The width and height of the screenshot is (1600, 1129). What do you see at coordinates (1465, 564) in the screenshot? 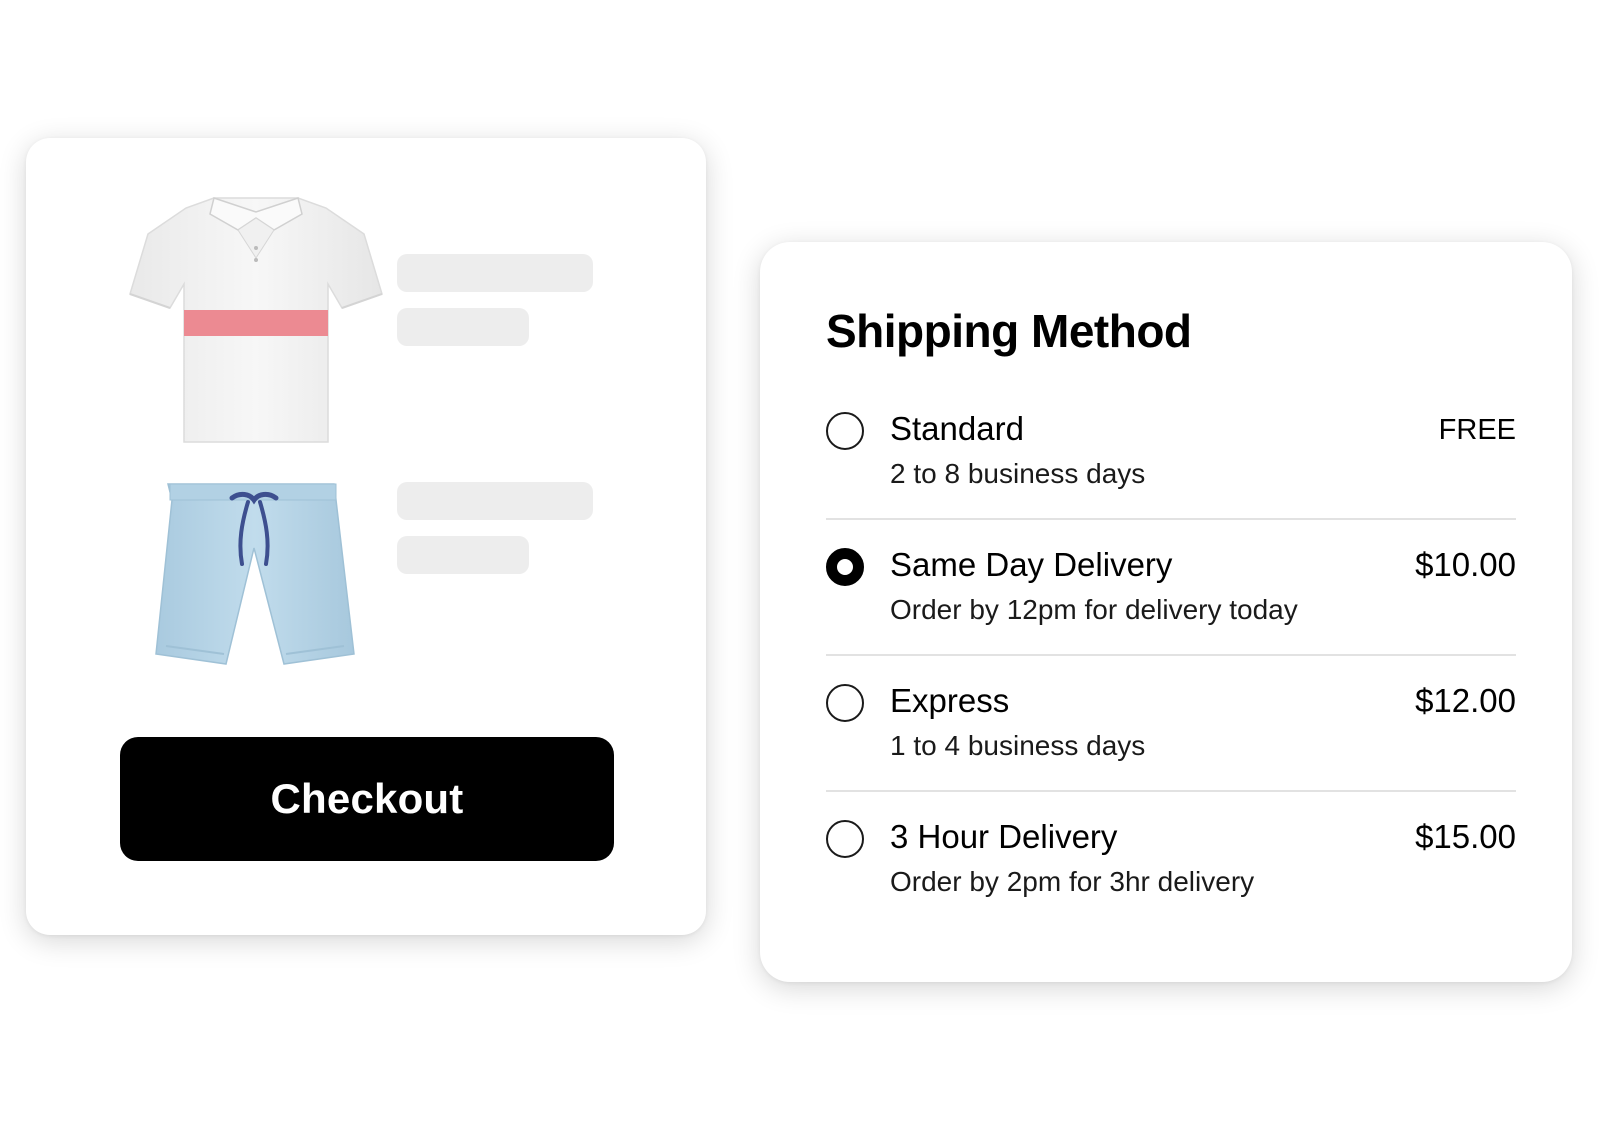
I see `option-price: $10.00` at bounding box center [1465, 564].